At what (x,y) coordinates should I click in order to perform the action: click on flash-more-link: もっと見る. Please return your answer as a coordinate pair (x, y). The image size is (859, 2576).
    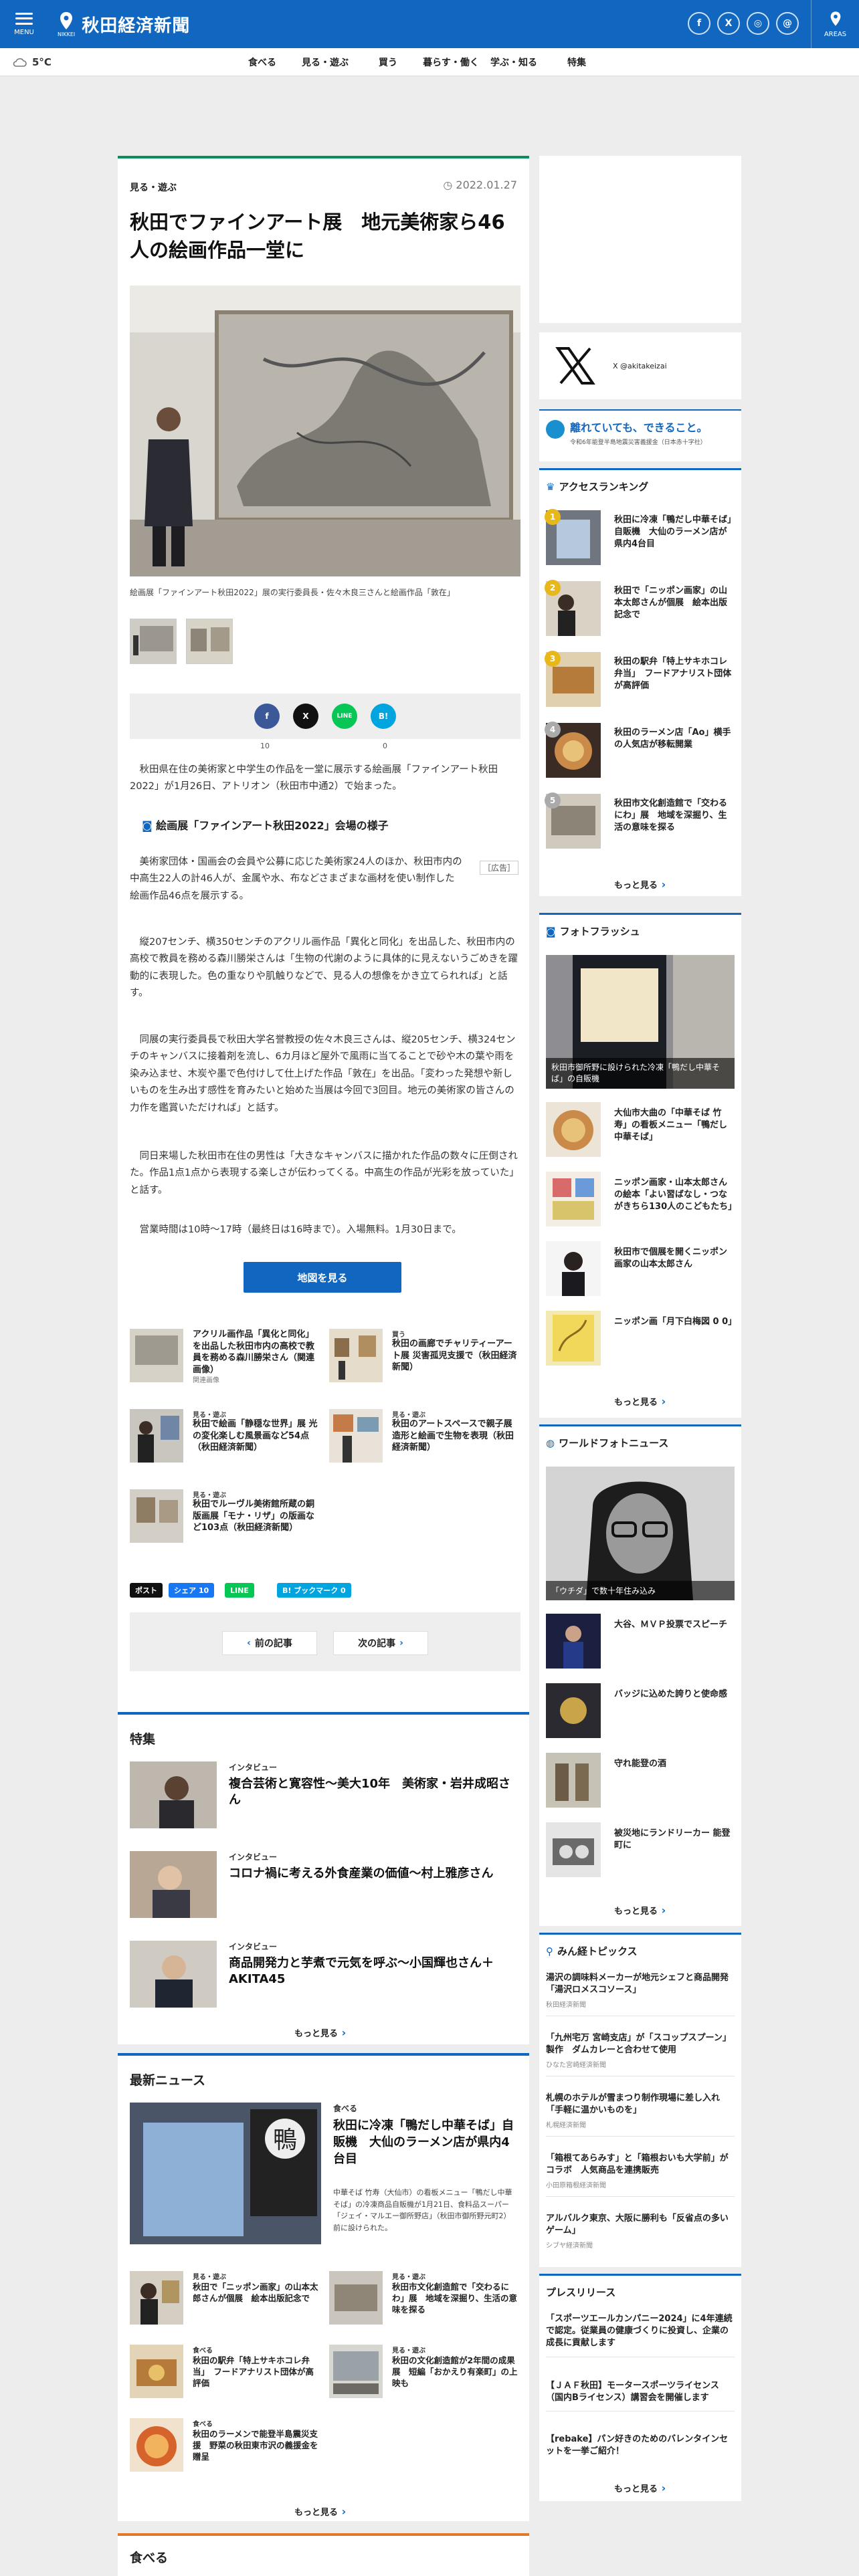
    Looking at the image, I should click on (640, 1401).